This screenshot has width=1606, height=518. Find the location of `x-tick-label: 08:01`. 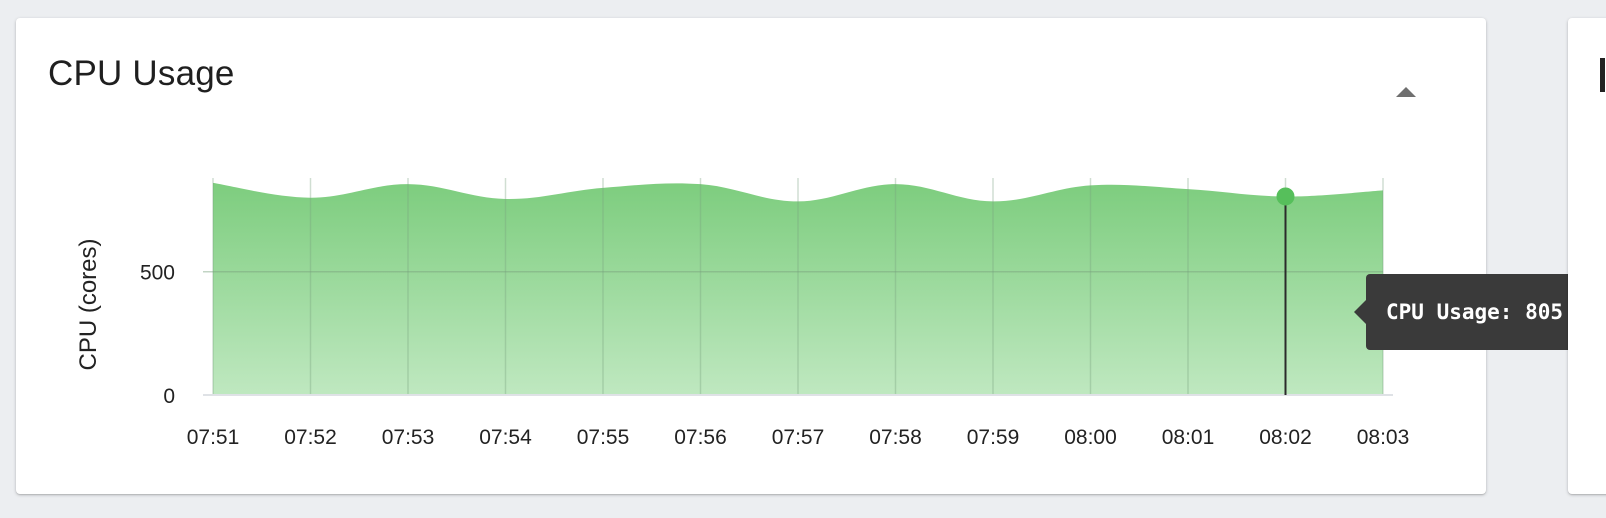

x-tick-label: 08:01 is located at coordinates (1188, 437).